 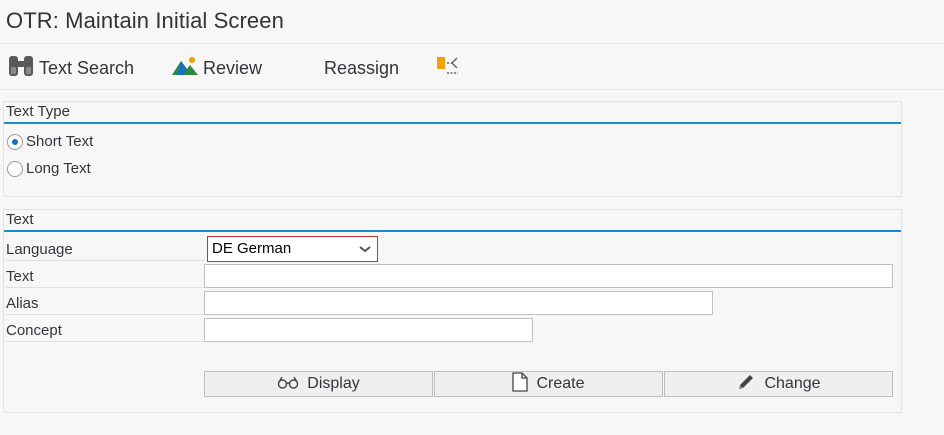 I want to click on pencil-icon, so click(x=750, y=384).